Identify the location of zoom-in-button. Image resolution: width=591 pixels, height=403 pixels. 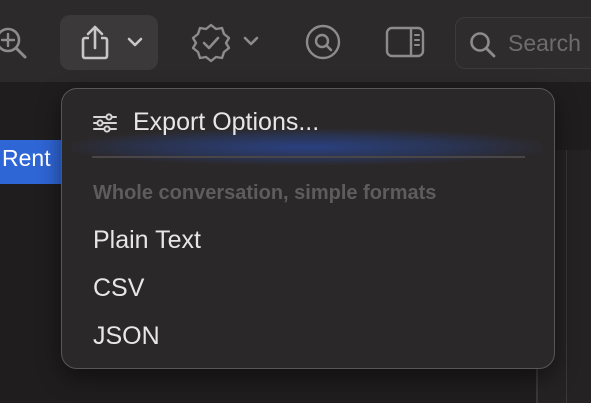
(14, 42).